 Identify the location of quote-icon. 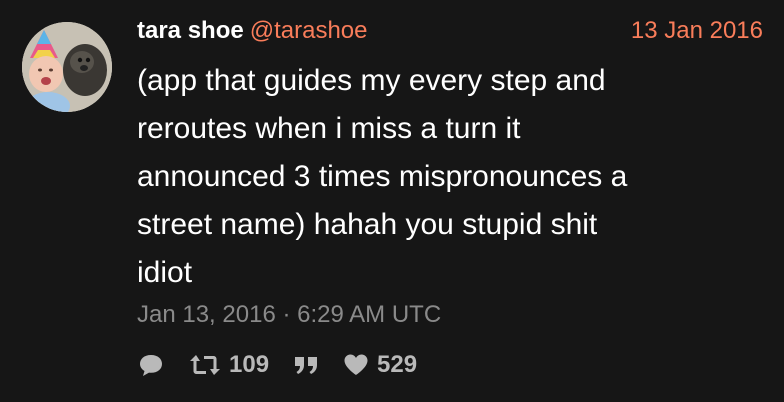
(306, 365).